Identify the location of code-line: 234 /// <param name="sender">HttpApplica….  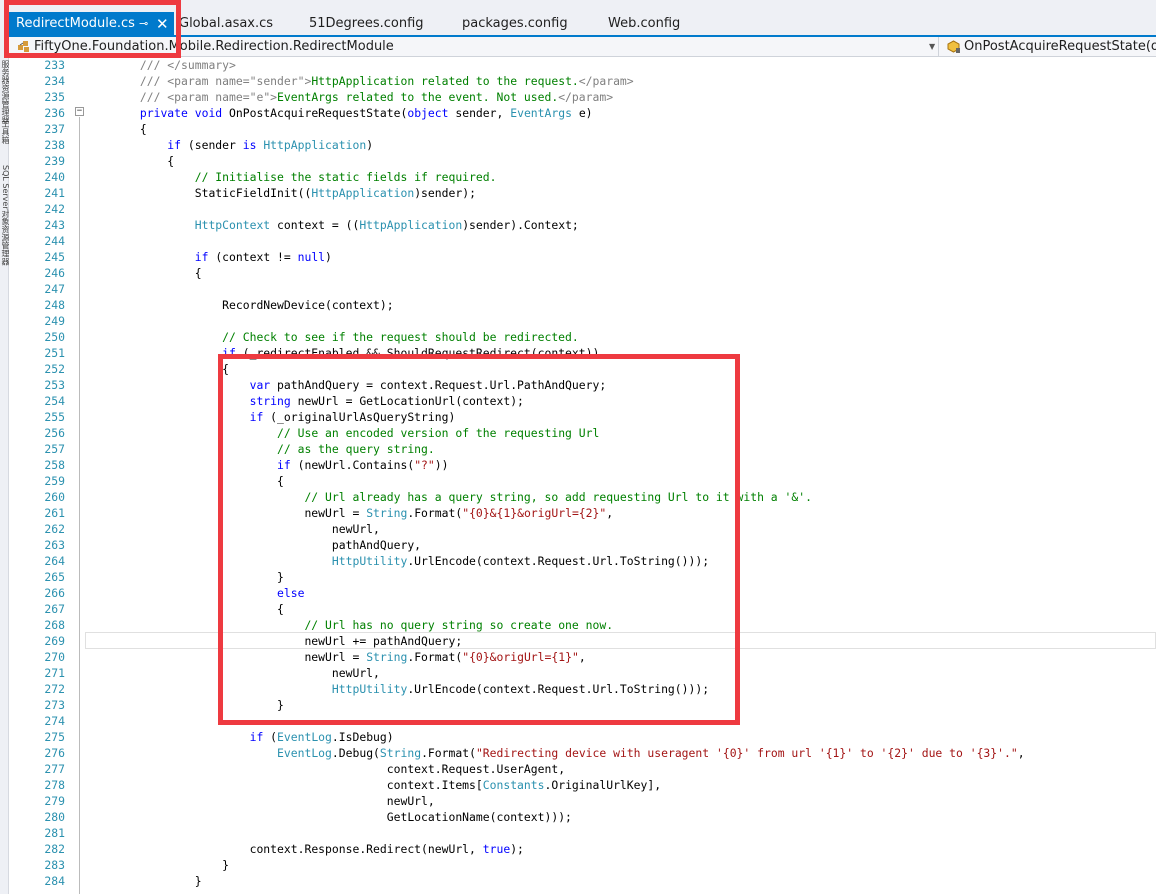
(582, 81).